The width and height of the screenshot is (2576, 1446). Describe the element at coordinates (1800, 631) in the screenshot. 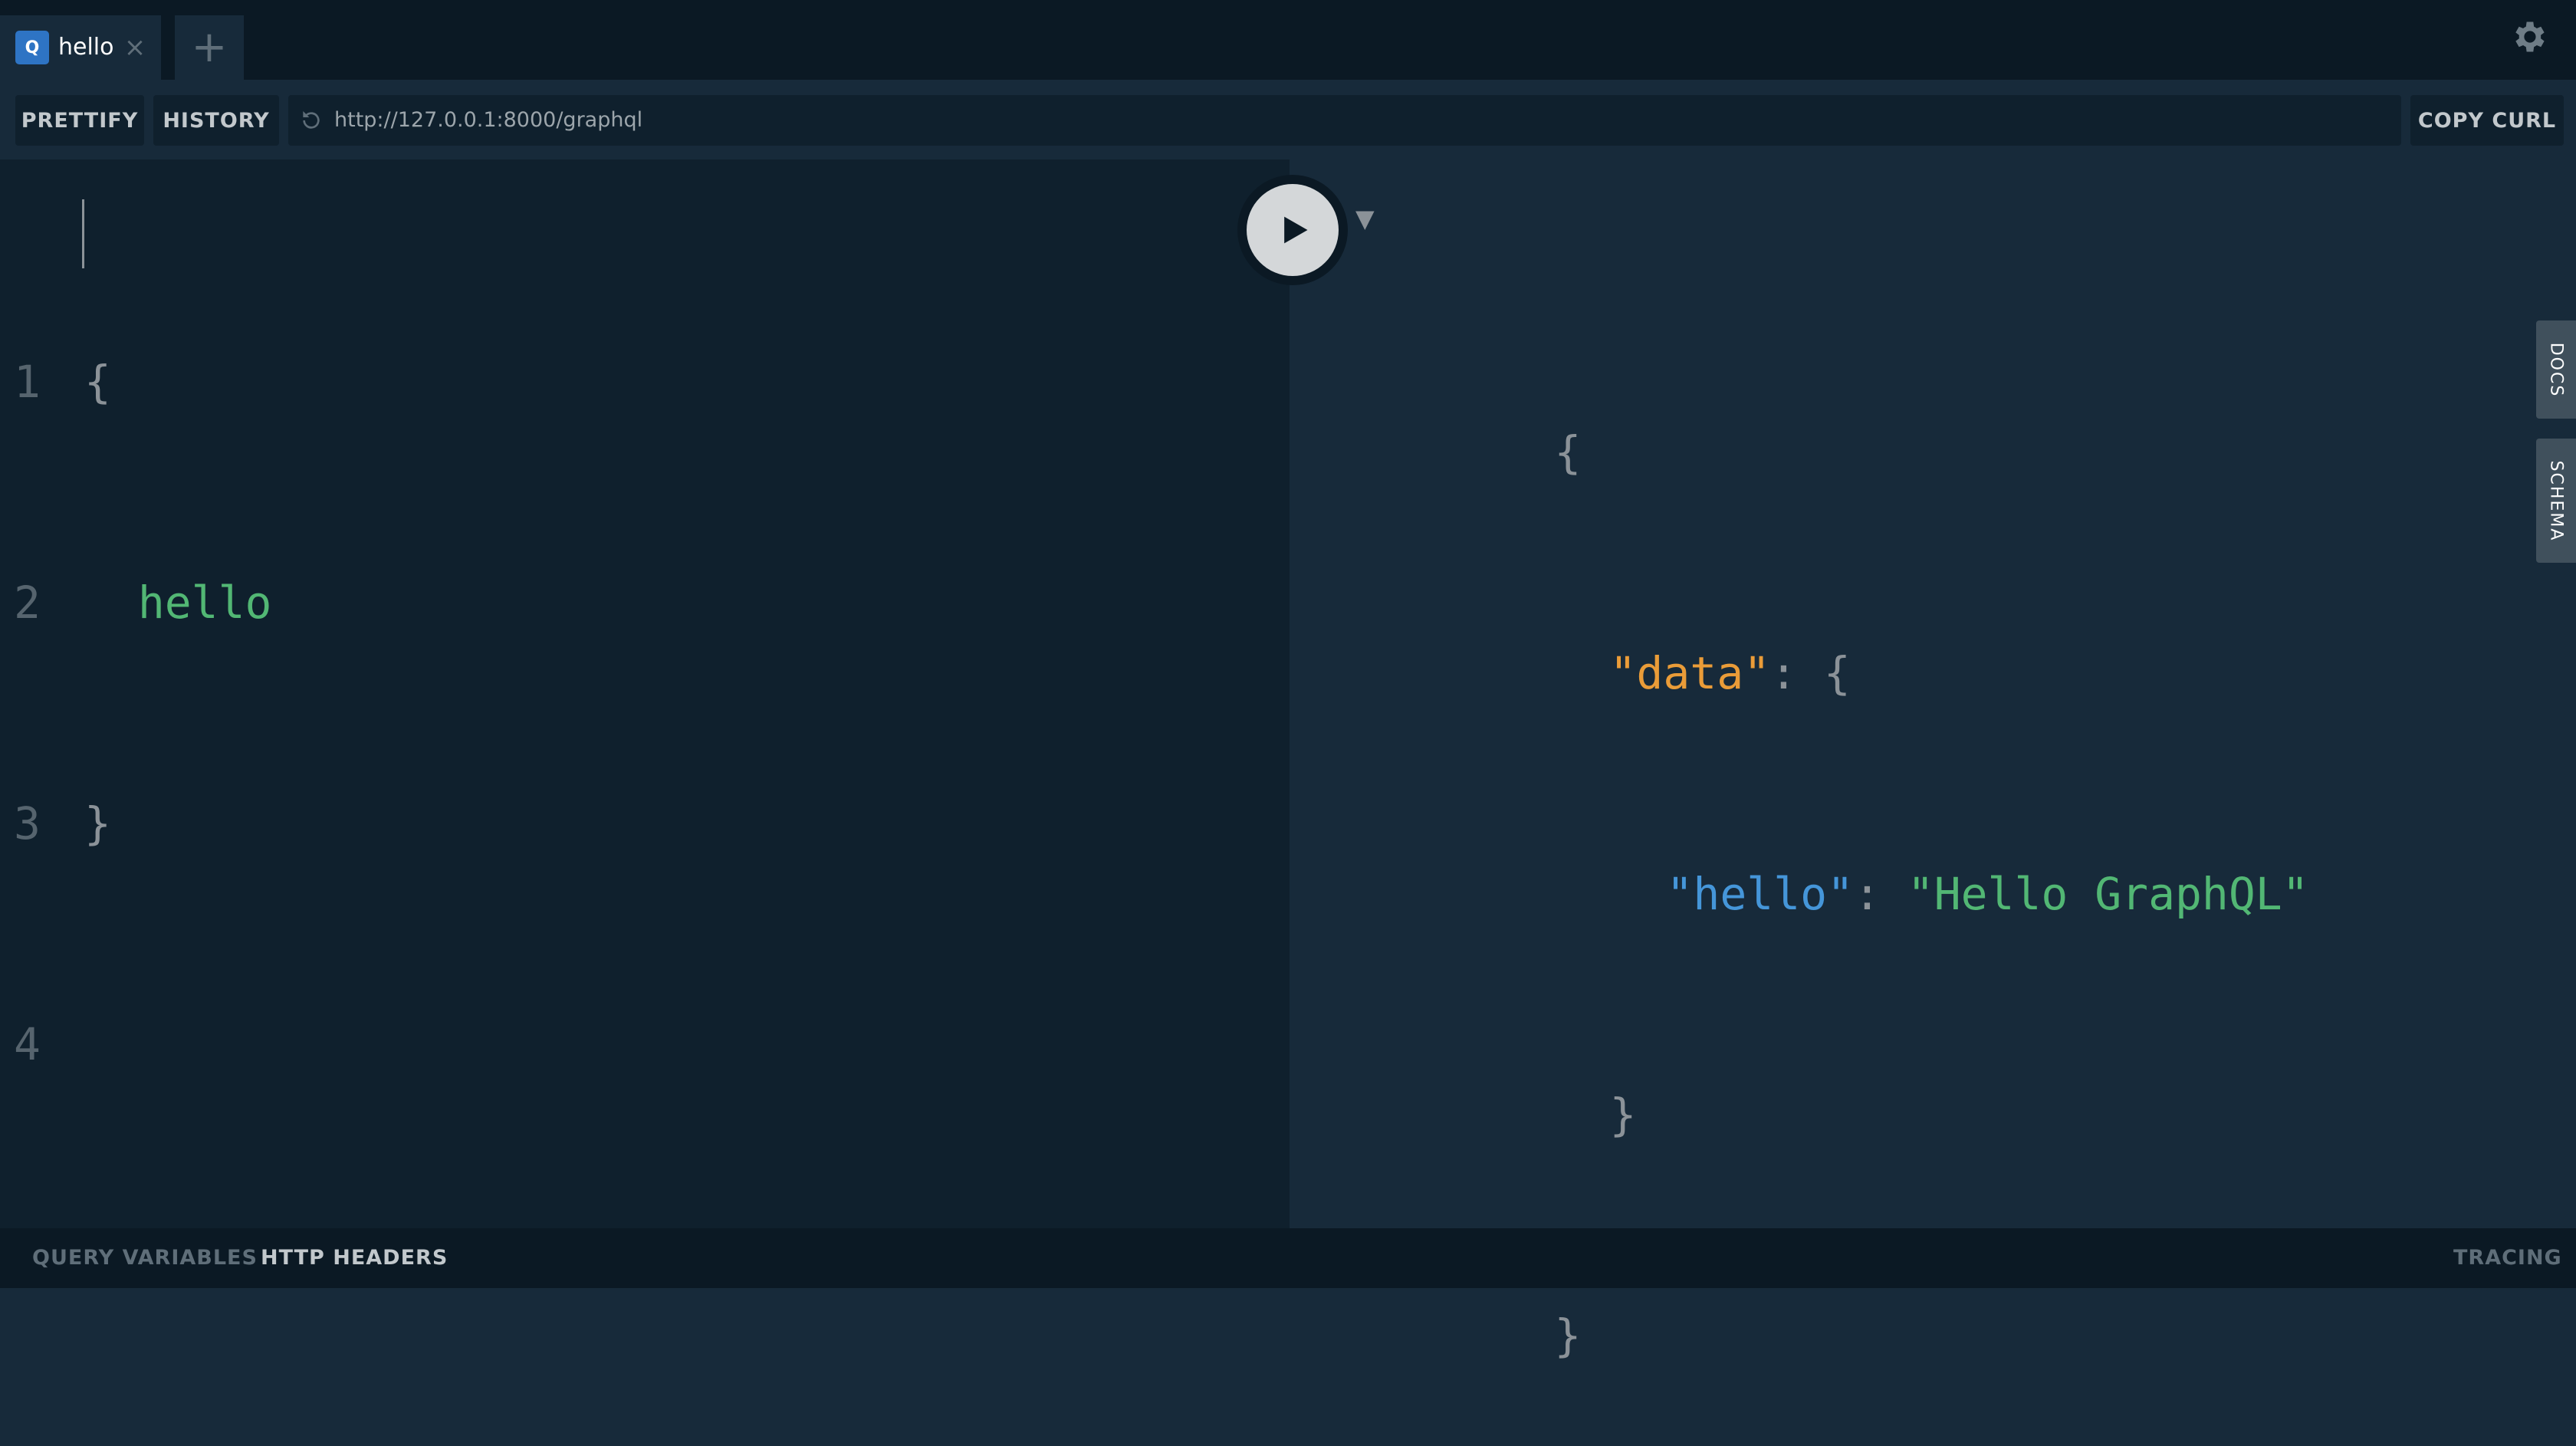

I see `result-line: "data": {` at that location.